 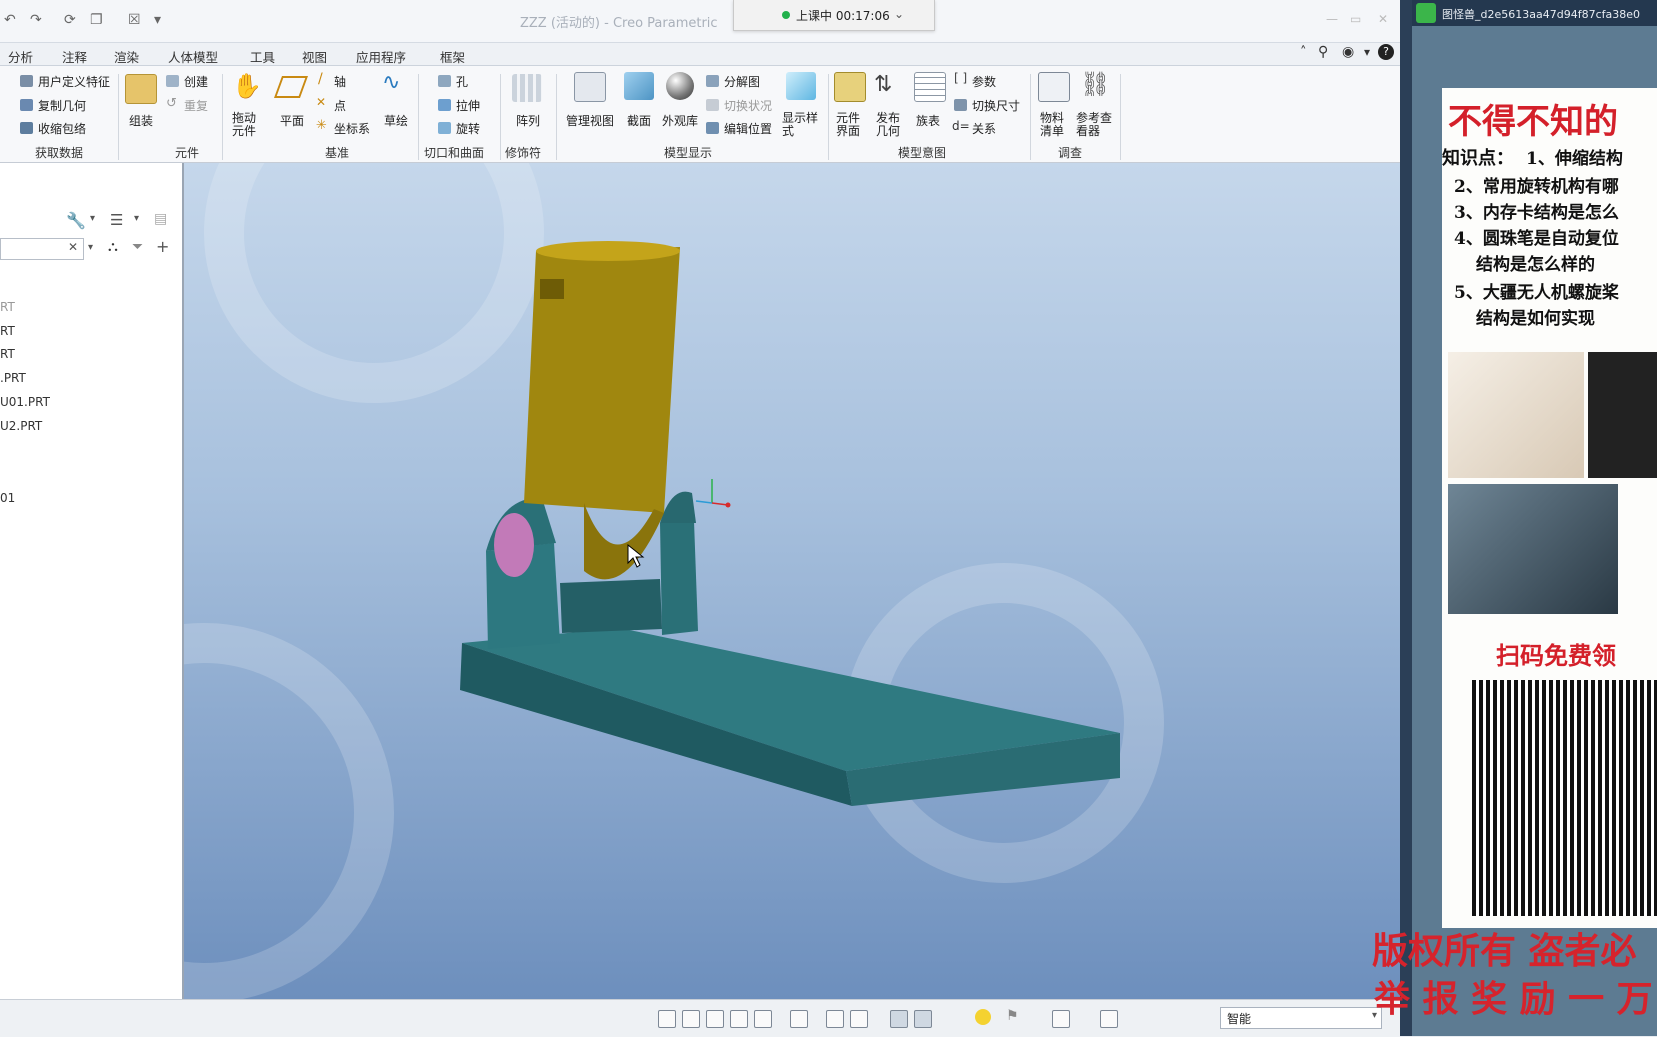 I want to click on community-icon: ◉, so click(x=1348, y=52).